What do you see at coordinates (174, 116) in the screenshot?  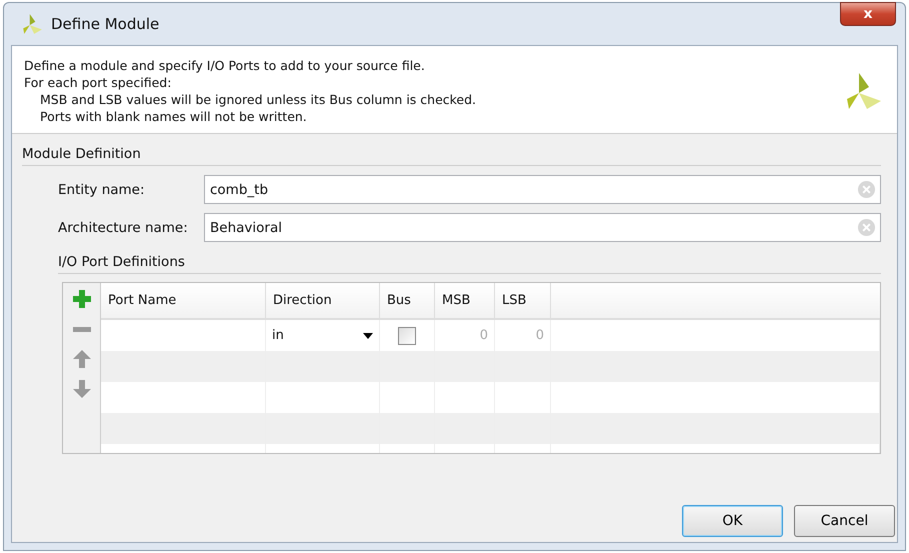 I see `description-text: Ports with blank names will not be written.` at bounding box center [174, 116].